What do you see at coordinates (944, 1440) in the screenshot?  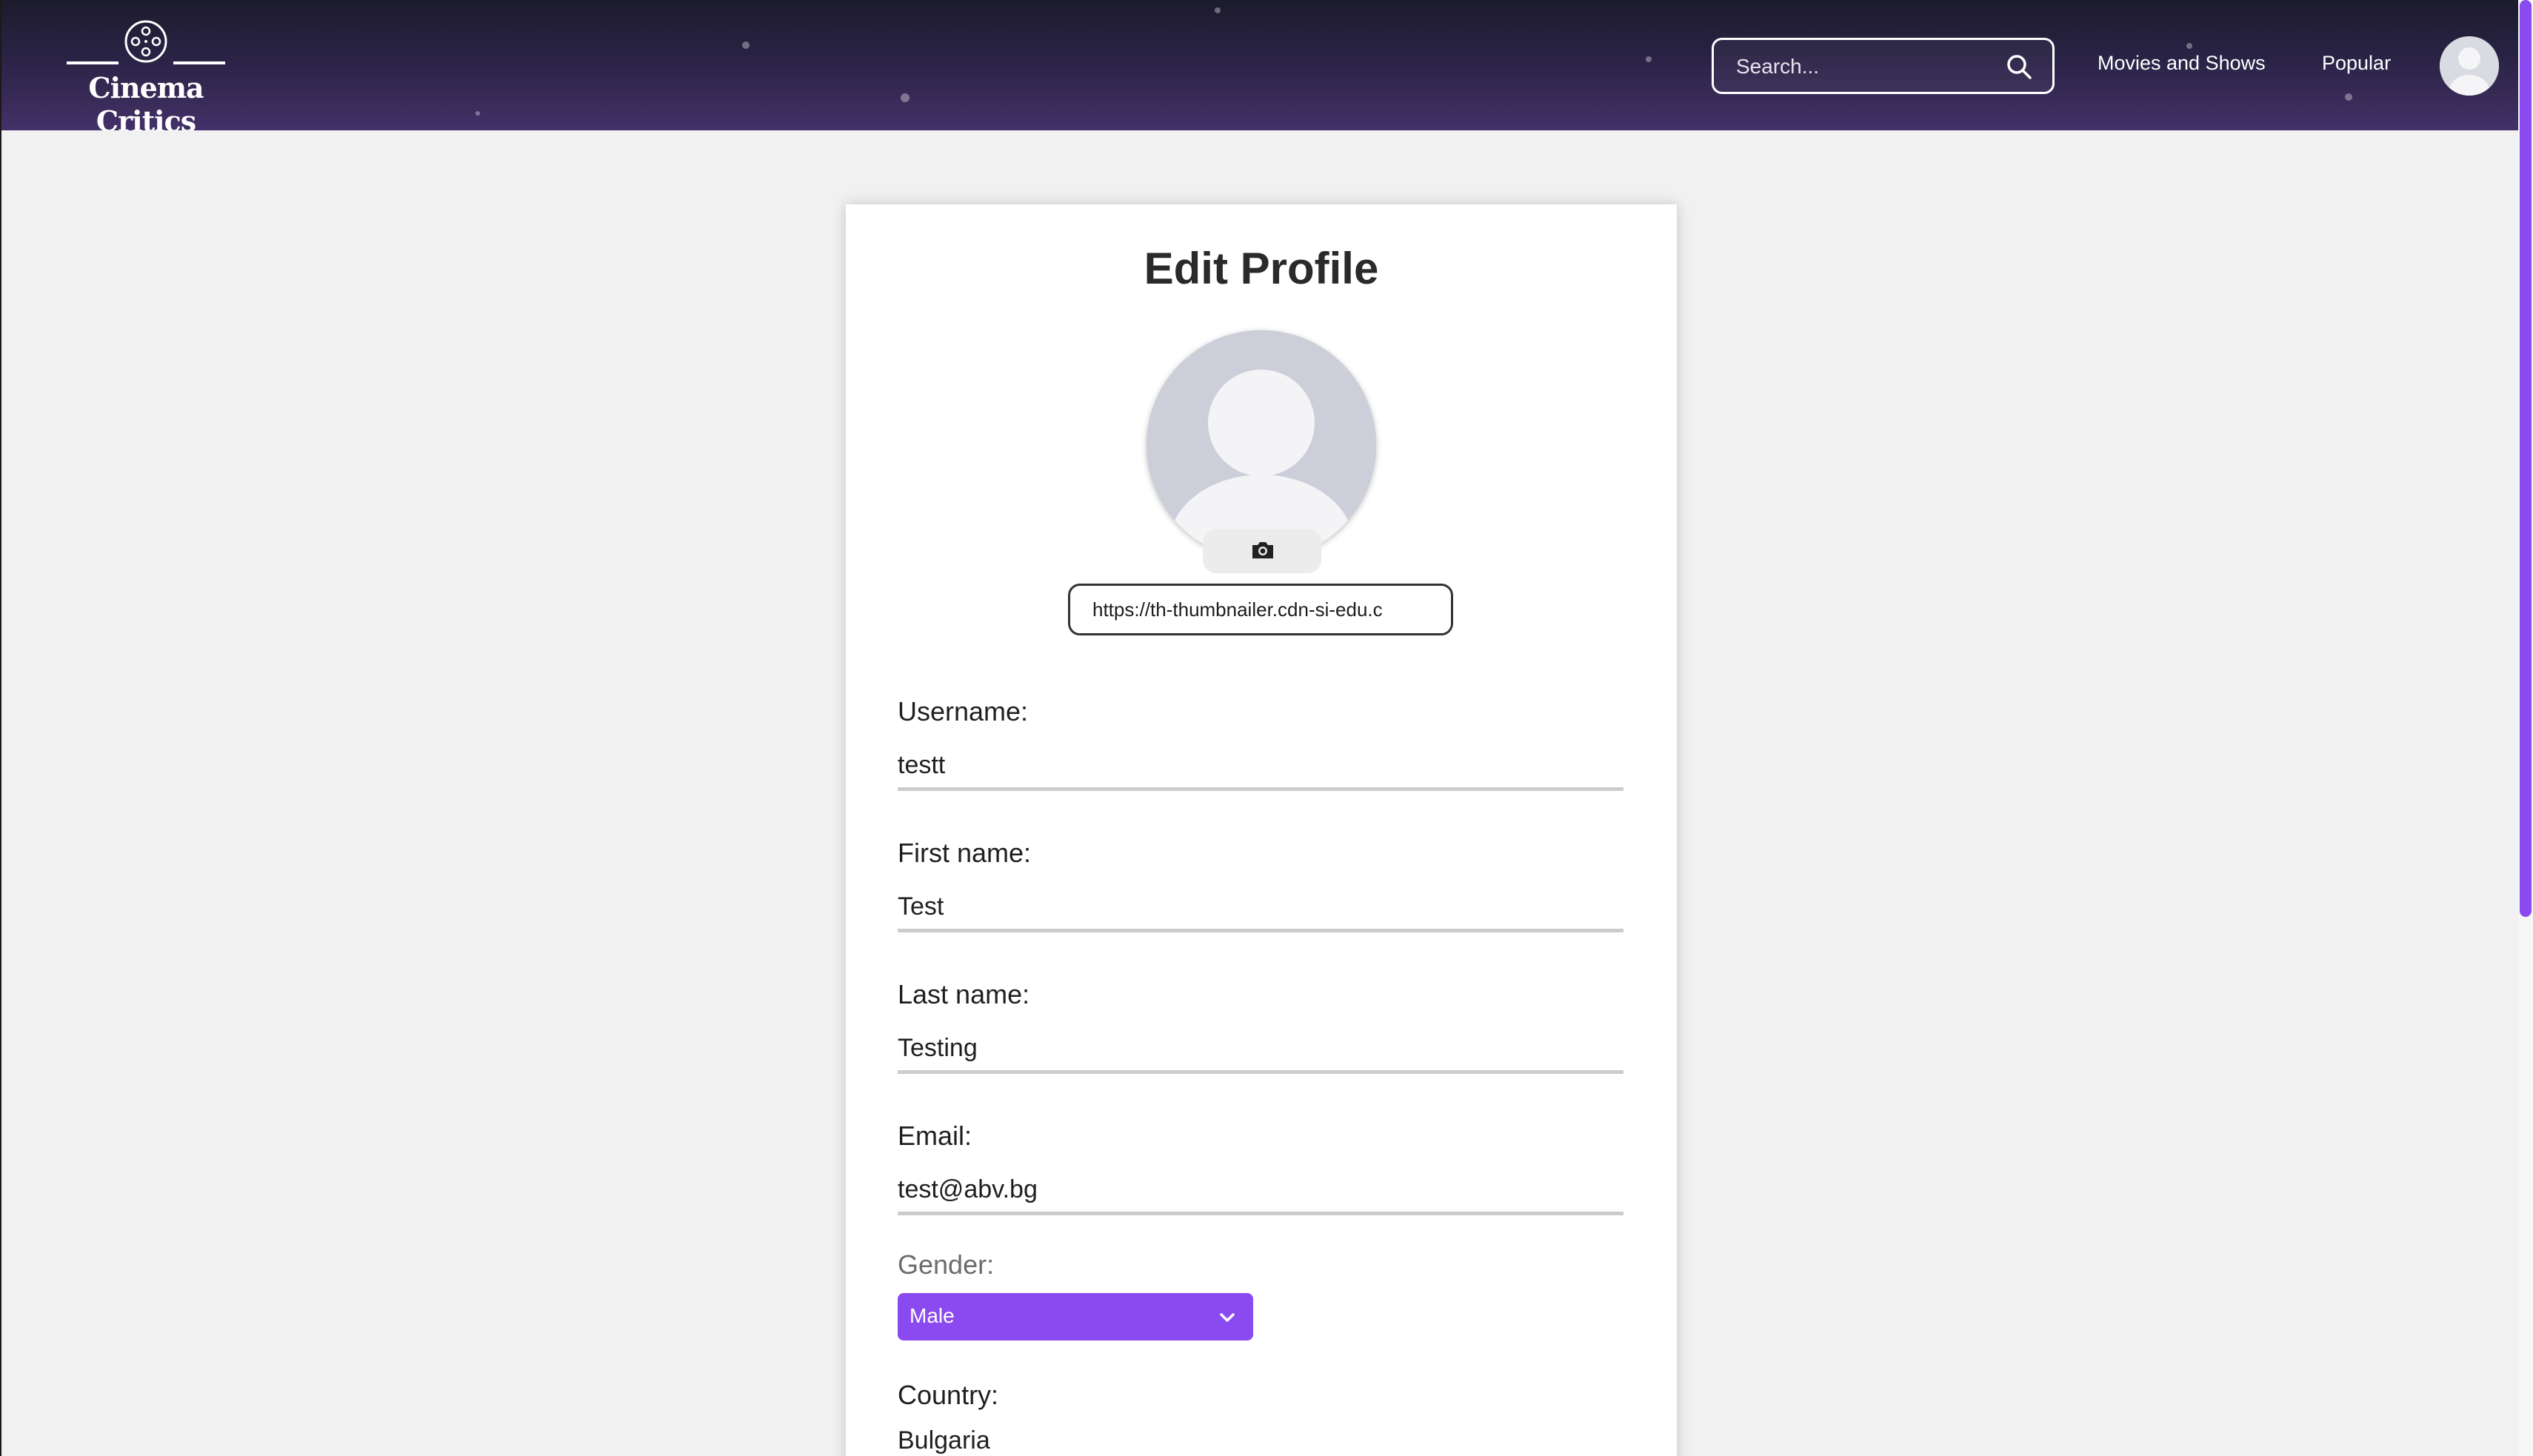 I see `country-input: Bulgaria` at bounding box center [944, 1440].